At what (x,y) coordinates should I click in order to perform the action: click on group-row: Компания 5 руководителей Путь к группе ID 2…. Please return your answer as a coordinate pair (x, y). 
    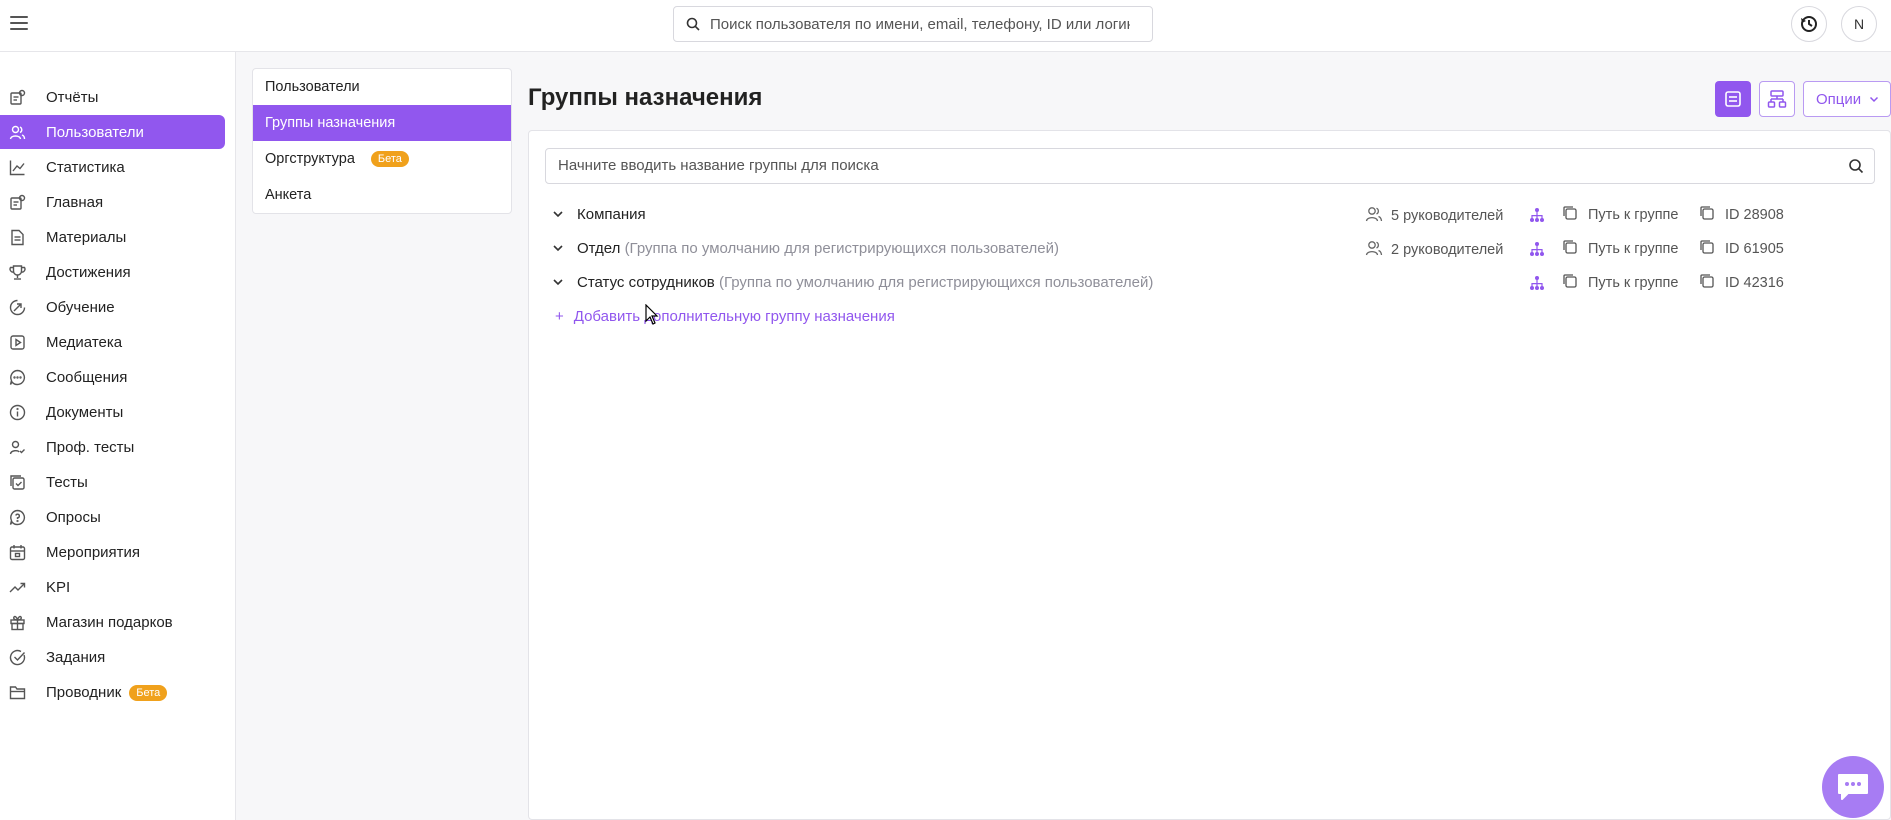
    Looking at the image, I should click on (1212, 215).